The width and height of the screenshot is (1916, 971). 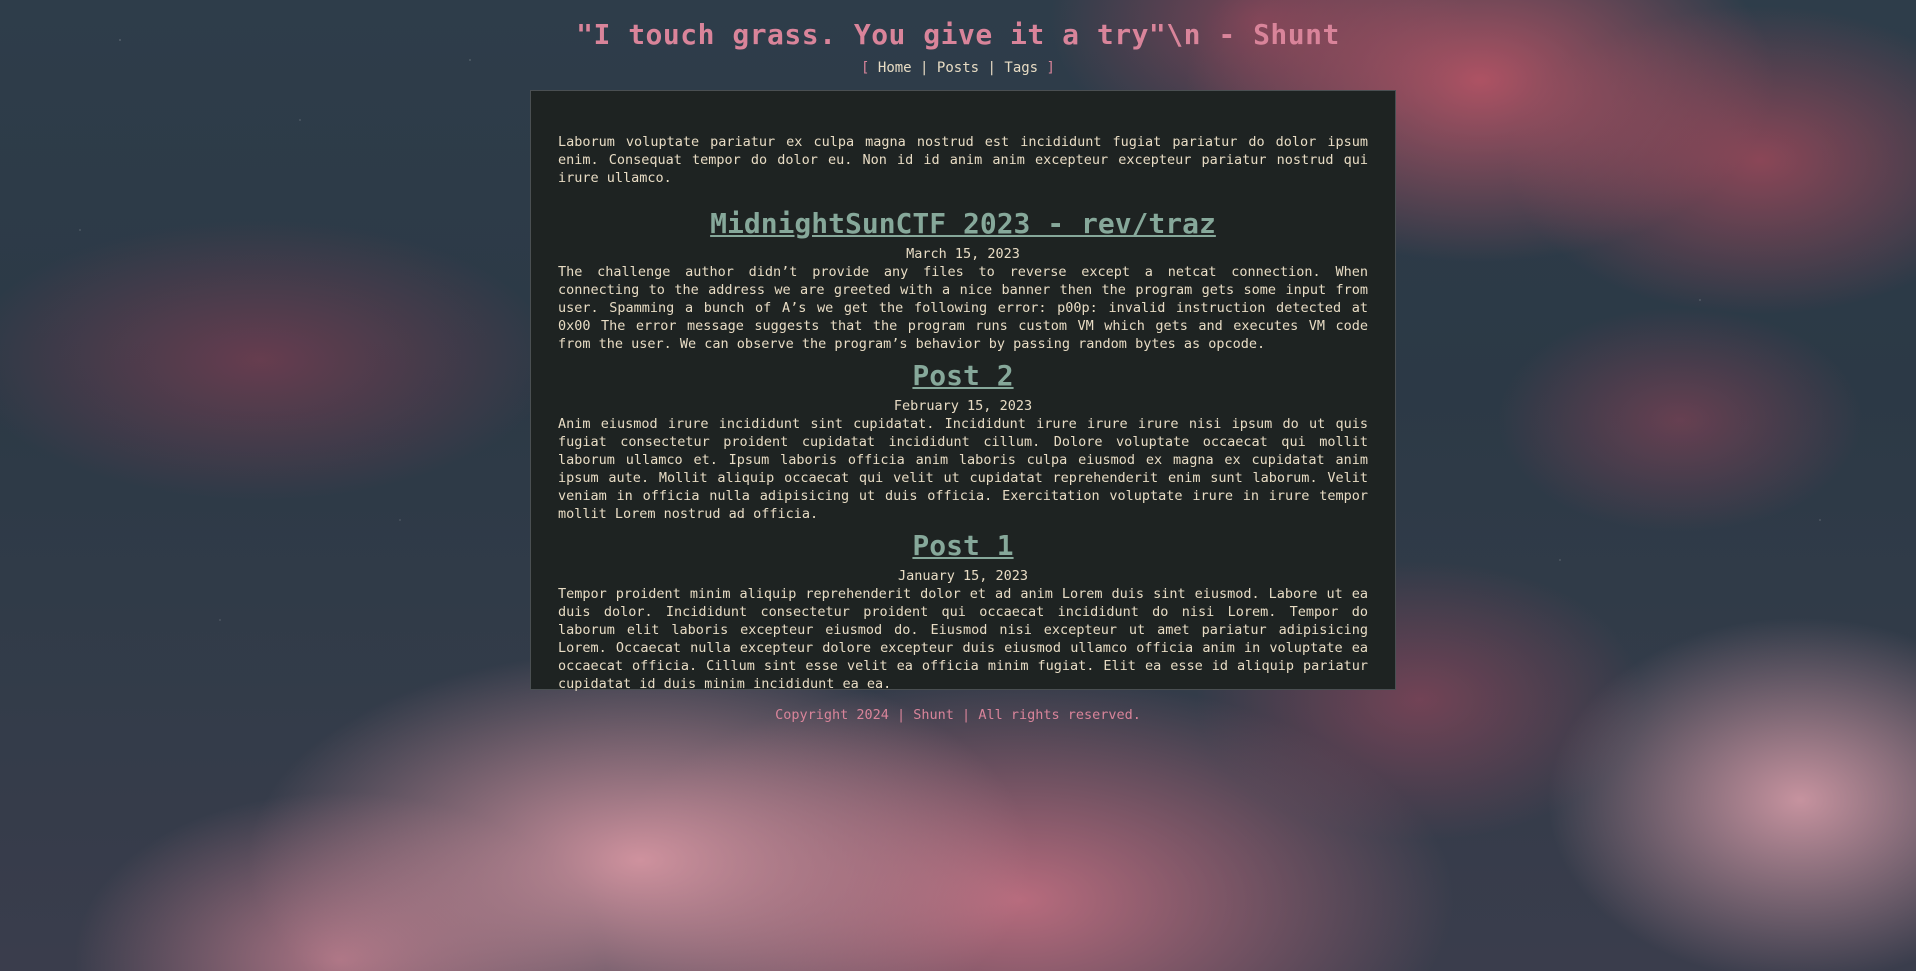 I want to click on post-date: February 15, 2023, so click(x=963, y=406).